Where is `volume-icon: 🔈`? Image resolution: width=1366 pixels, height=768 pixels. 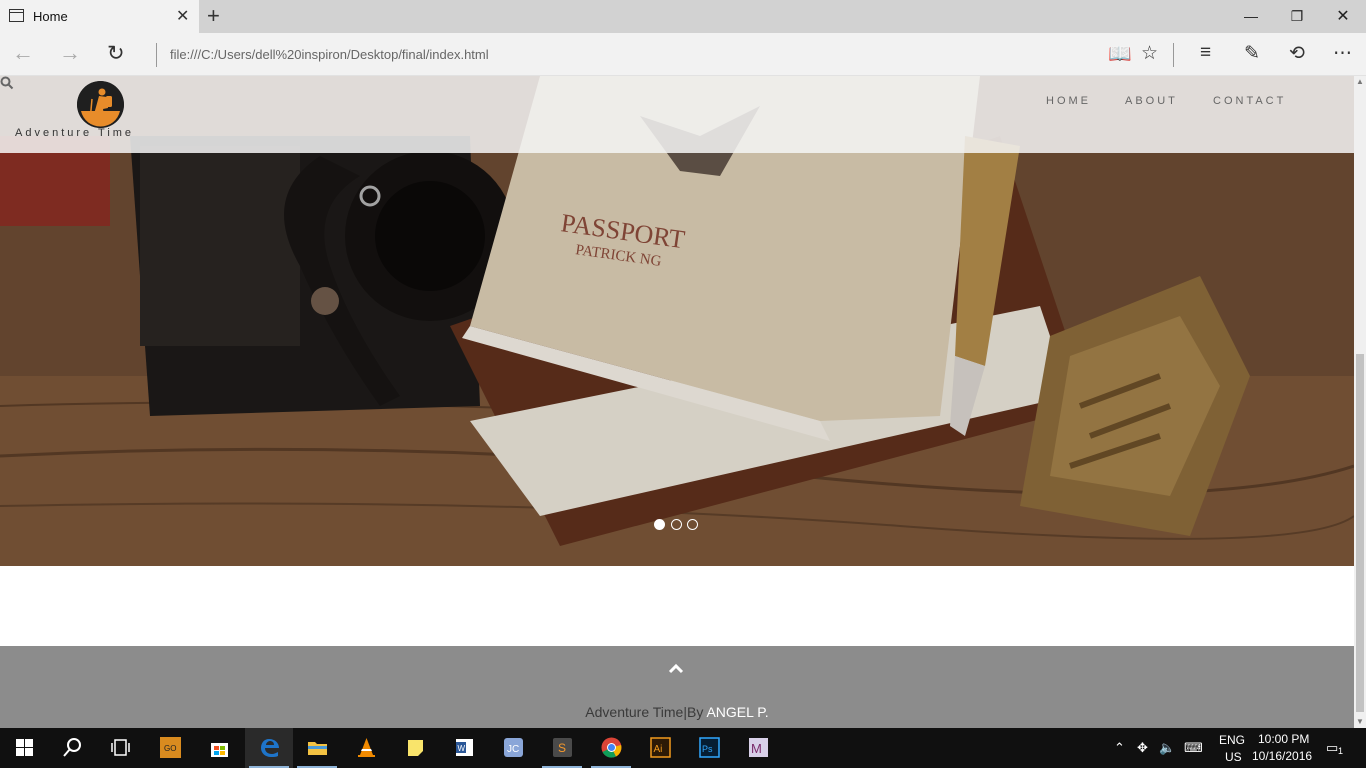 volume-icon: 🔈 is located at coordinates (1167, 748).